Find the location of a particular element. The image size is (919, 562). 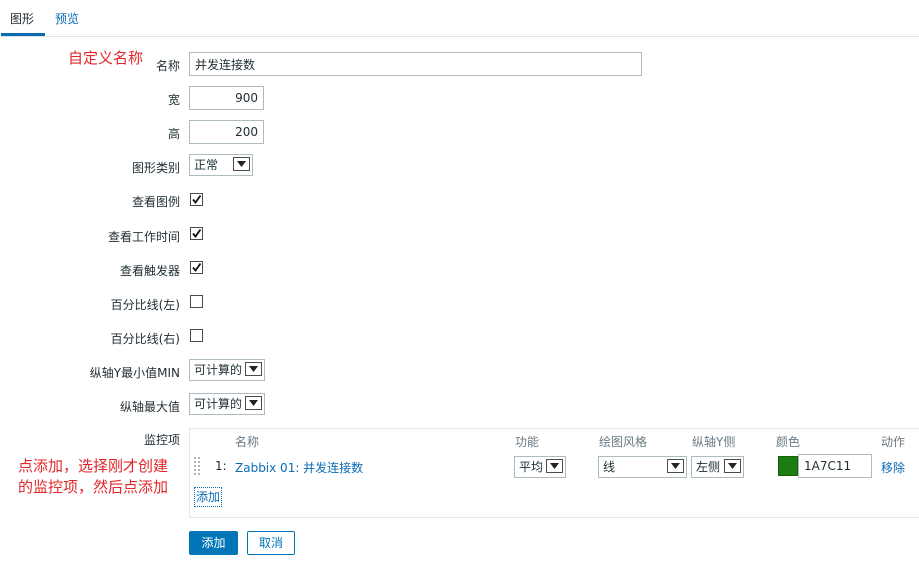

item-y-axis-side-value: 左侧 is located at coordinates (708, 467).